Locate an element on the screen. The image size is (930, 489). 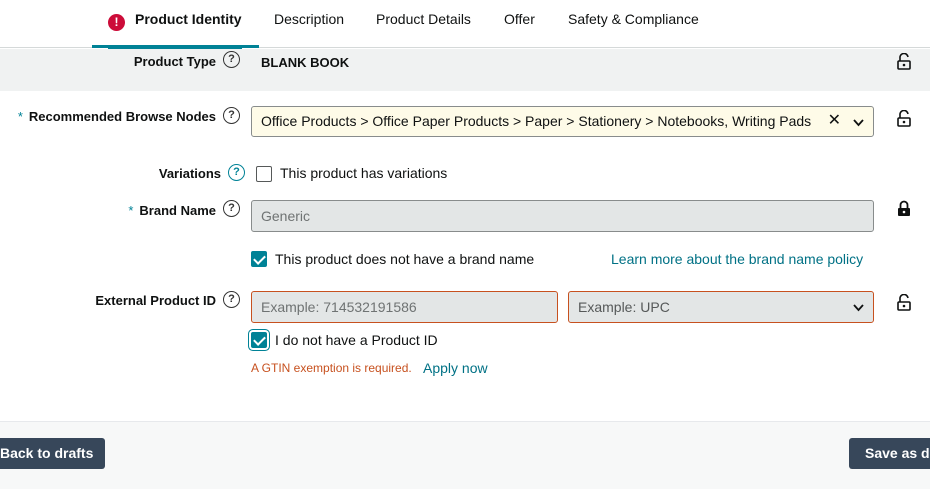
footer-bar: Back to drafts Save as draft is located at coordinates (465, 455).